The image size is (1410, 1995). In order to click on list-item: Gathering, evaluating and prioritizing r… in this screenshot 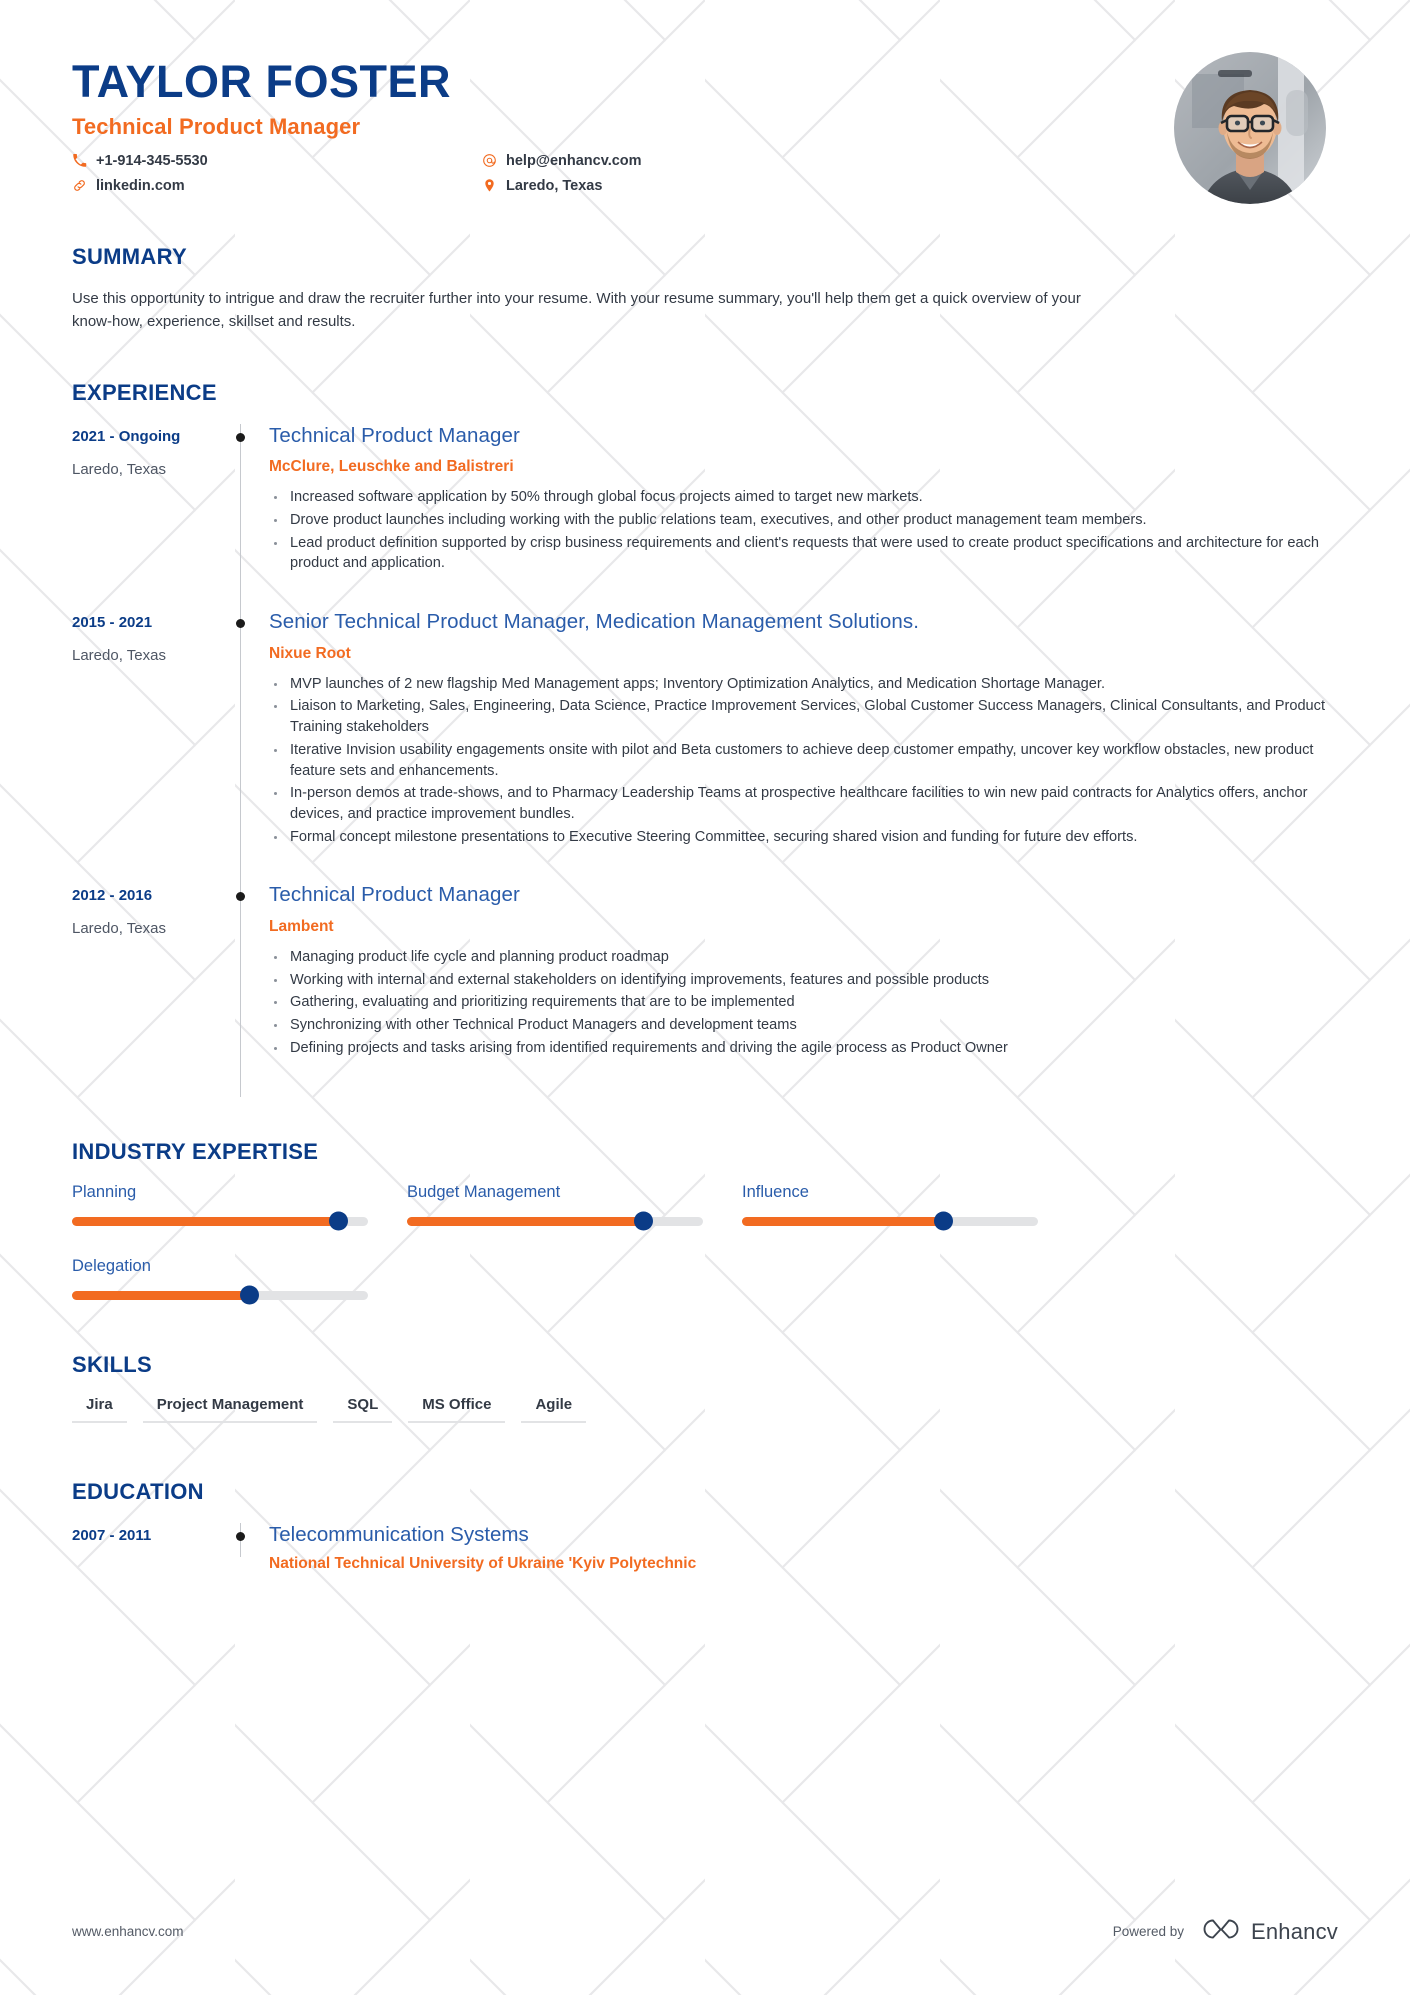, I will do `click(803, 1002)`.